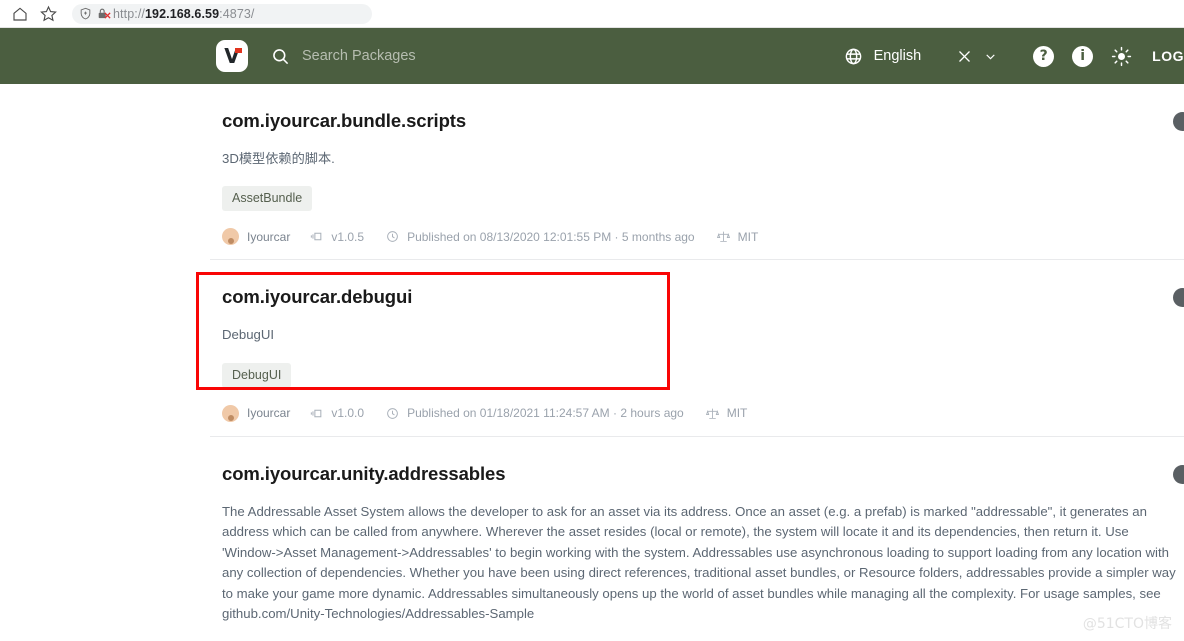  Describe the element at coordinates (703, 474) in the screenshot. I see `package-title: com.iyourcar.unity.addressables` at that location.